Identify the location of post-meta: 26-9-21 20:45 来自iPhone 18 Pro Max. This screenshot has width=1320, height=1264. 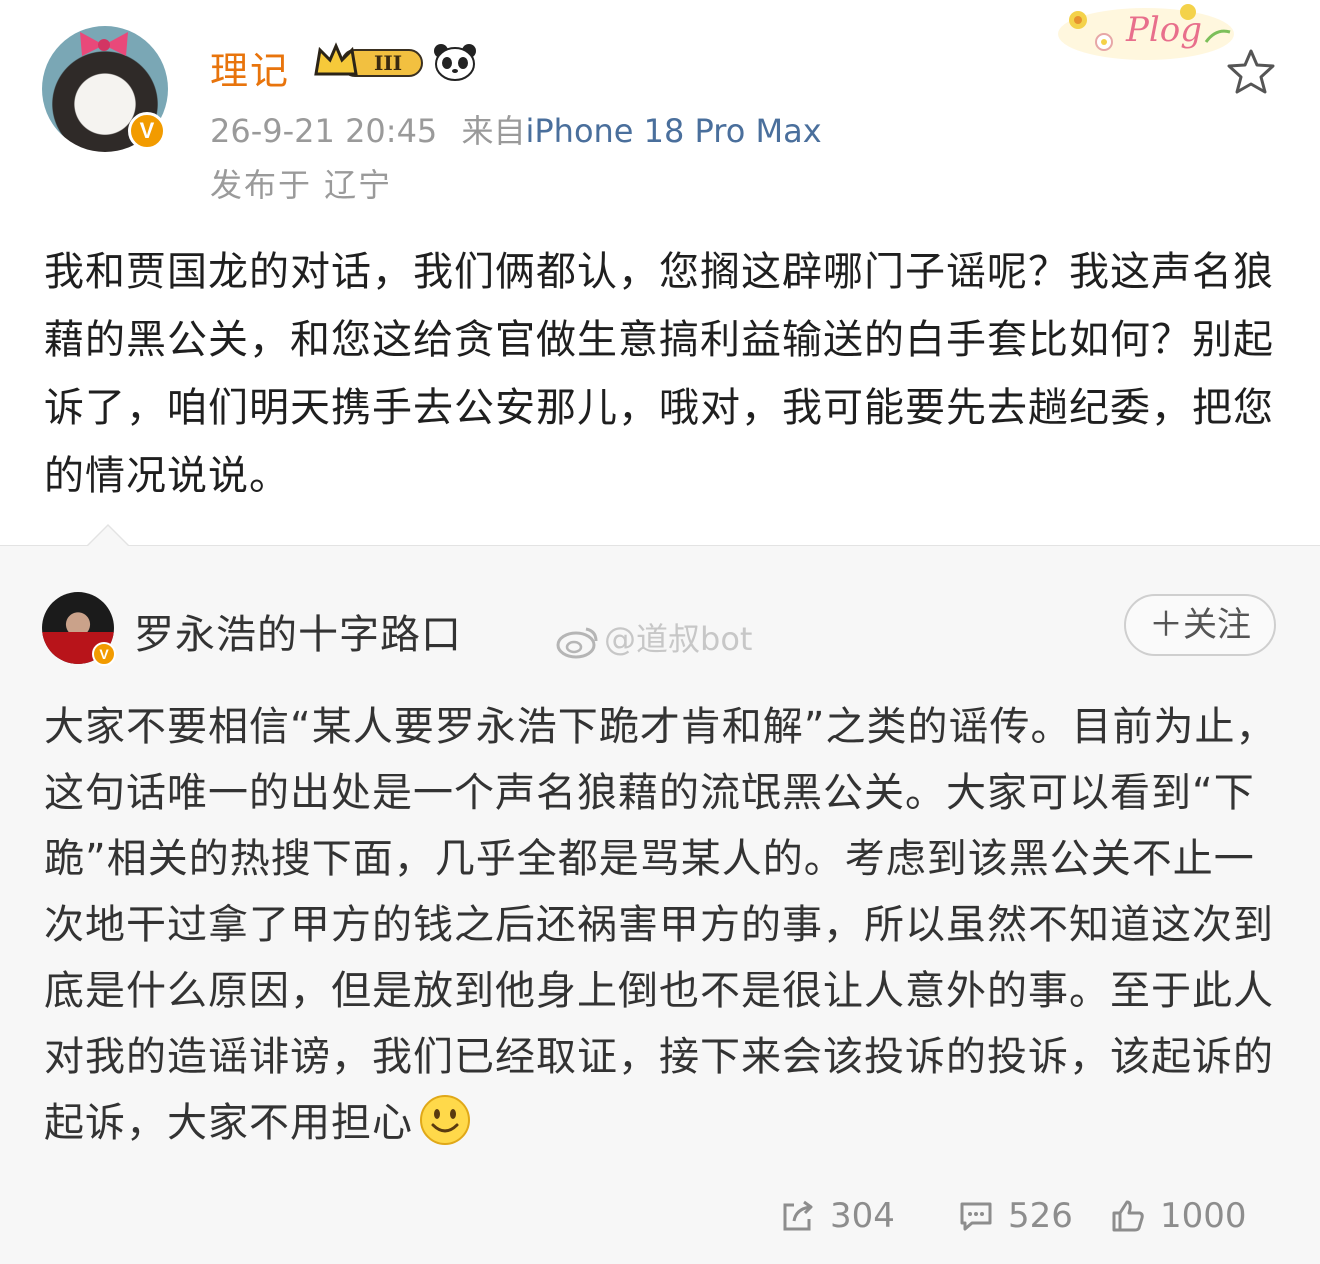
(516, 129).